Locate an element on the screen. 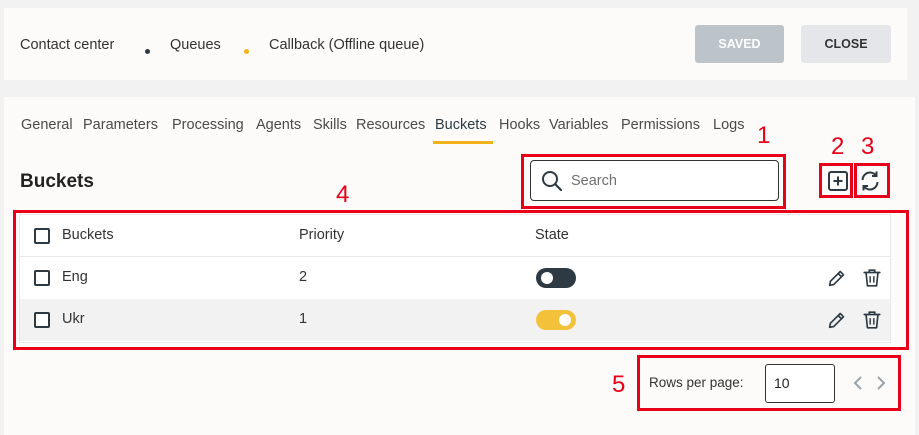 Image resolution: width=919 pixels, height=435 pixels. annotation-box-pagination is located at coordinates (769, 383).